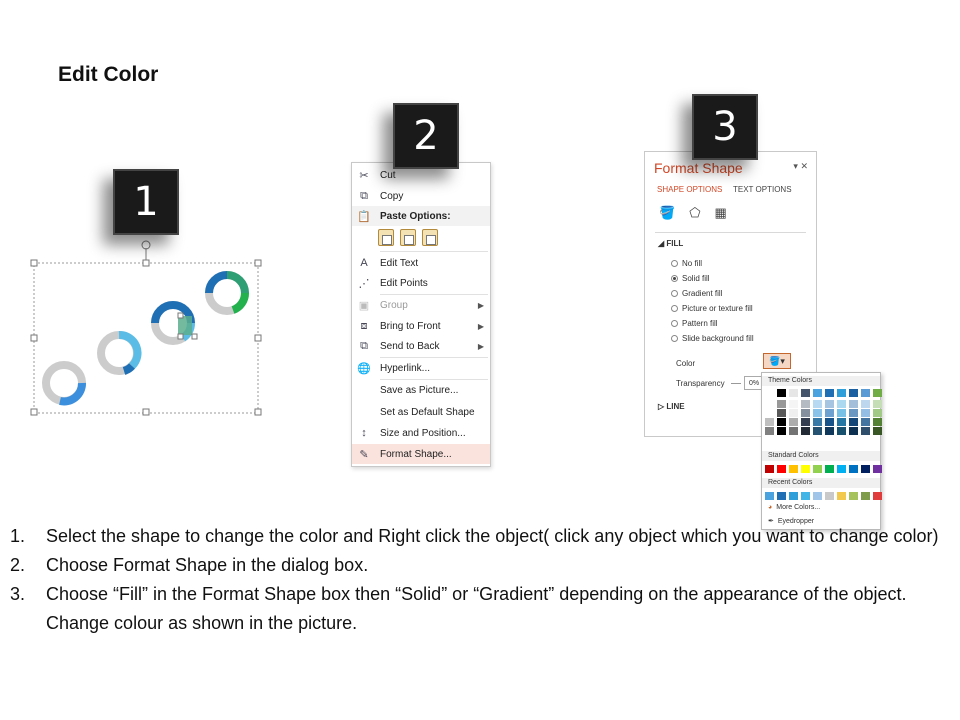  What do you see at coordinates (421, 305) in the screenshot?
I see `menu-item-group: ▣ Group ▶` at bounding box center [421, 305].